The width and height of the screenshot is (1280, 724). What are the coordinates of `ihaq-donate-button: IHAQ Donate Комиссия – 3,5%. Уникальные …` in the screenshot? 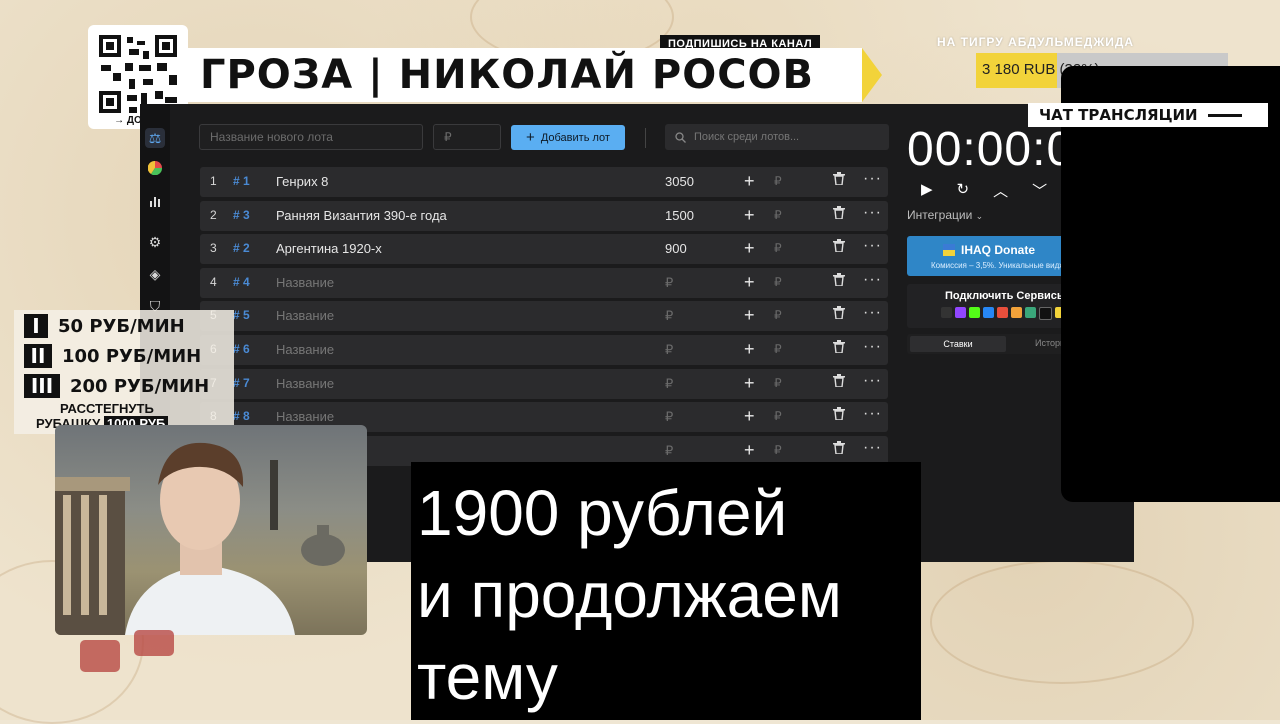 It's located at (987, 256).